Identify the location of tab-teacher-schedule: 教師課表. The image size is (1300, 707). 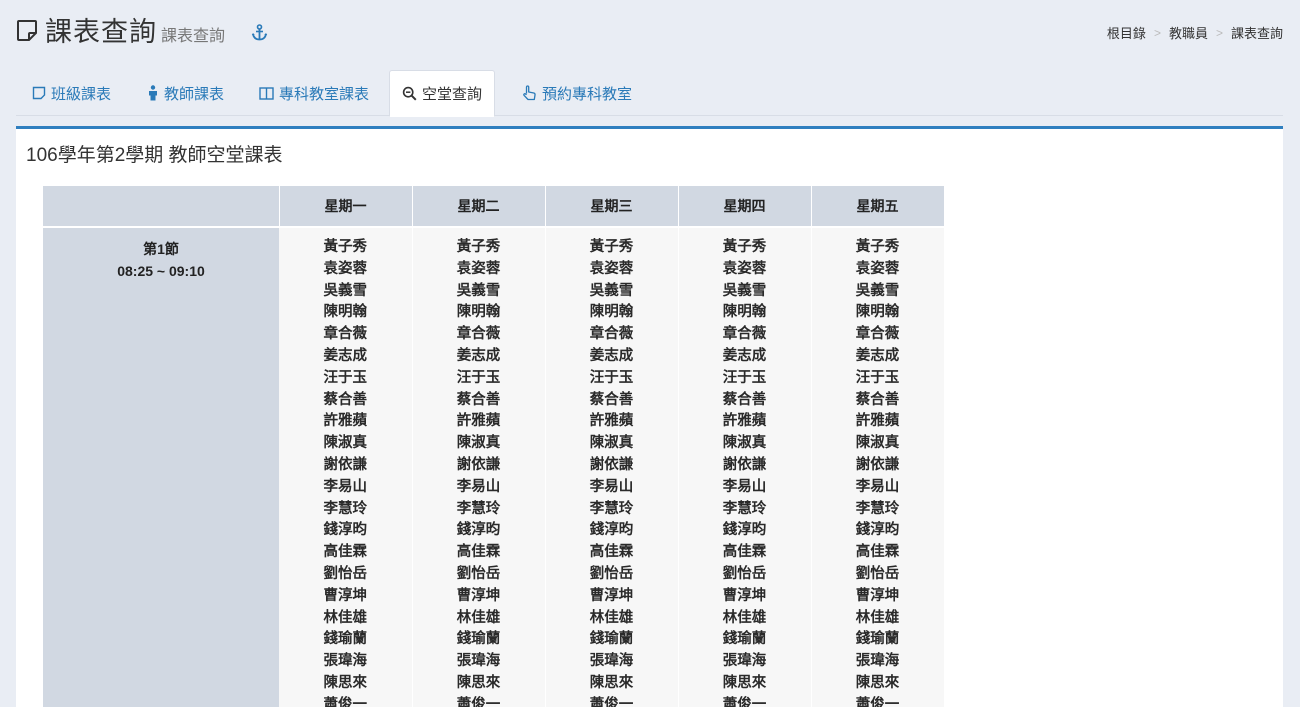
(185, 93).